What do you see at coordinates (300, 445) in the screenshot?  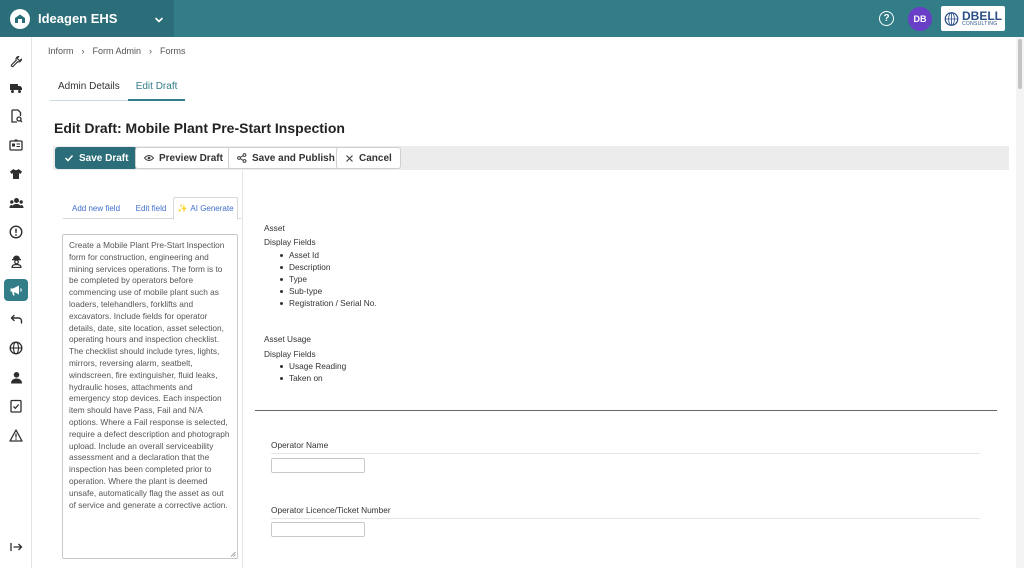 I see `operator-name-label: Operator Name` at bounding box center [300, 445].